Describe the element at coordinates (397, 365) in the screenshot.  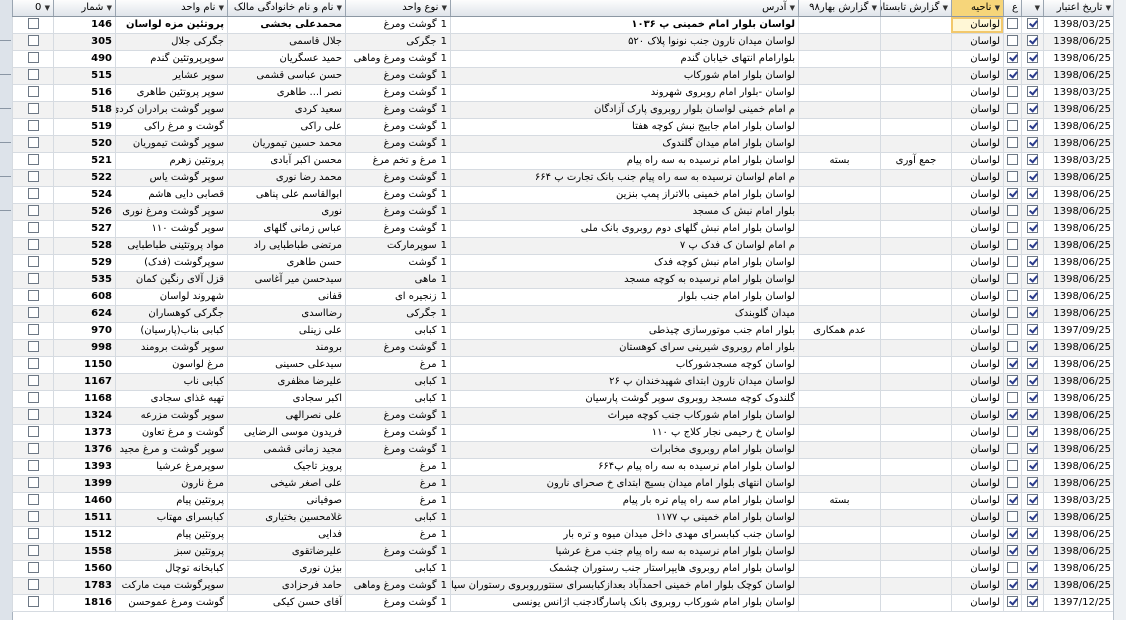
I see `cell-unit-type: 1 مرغ` at that location.